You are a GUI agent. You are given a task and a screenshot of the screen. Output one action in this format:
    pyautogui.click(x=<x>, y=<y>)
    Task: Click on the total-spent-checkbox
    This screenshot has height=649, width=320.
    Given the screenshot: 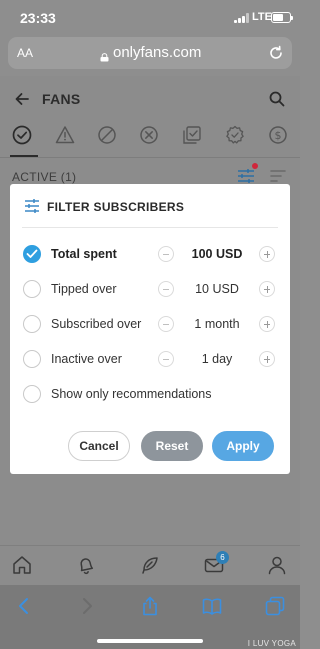 What is the action you would take?
    pyautogui.click(x=32, y=254)
    